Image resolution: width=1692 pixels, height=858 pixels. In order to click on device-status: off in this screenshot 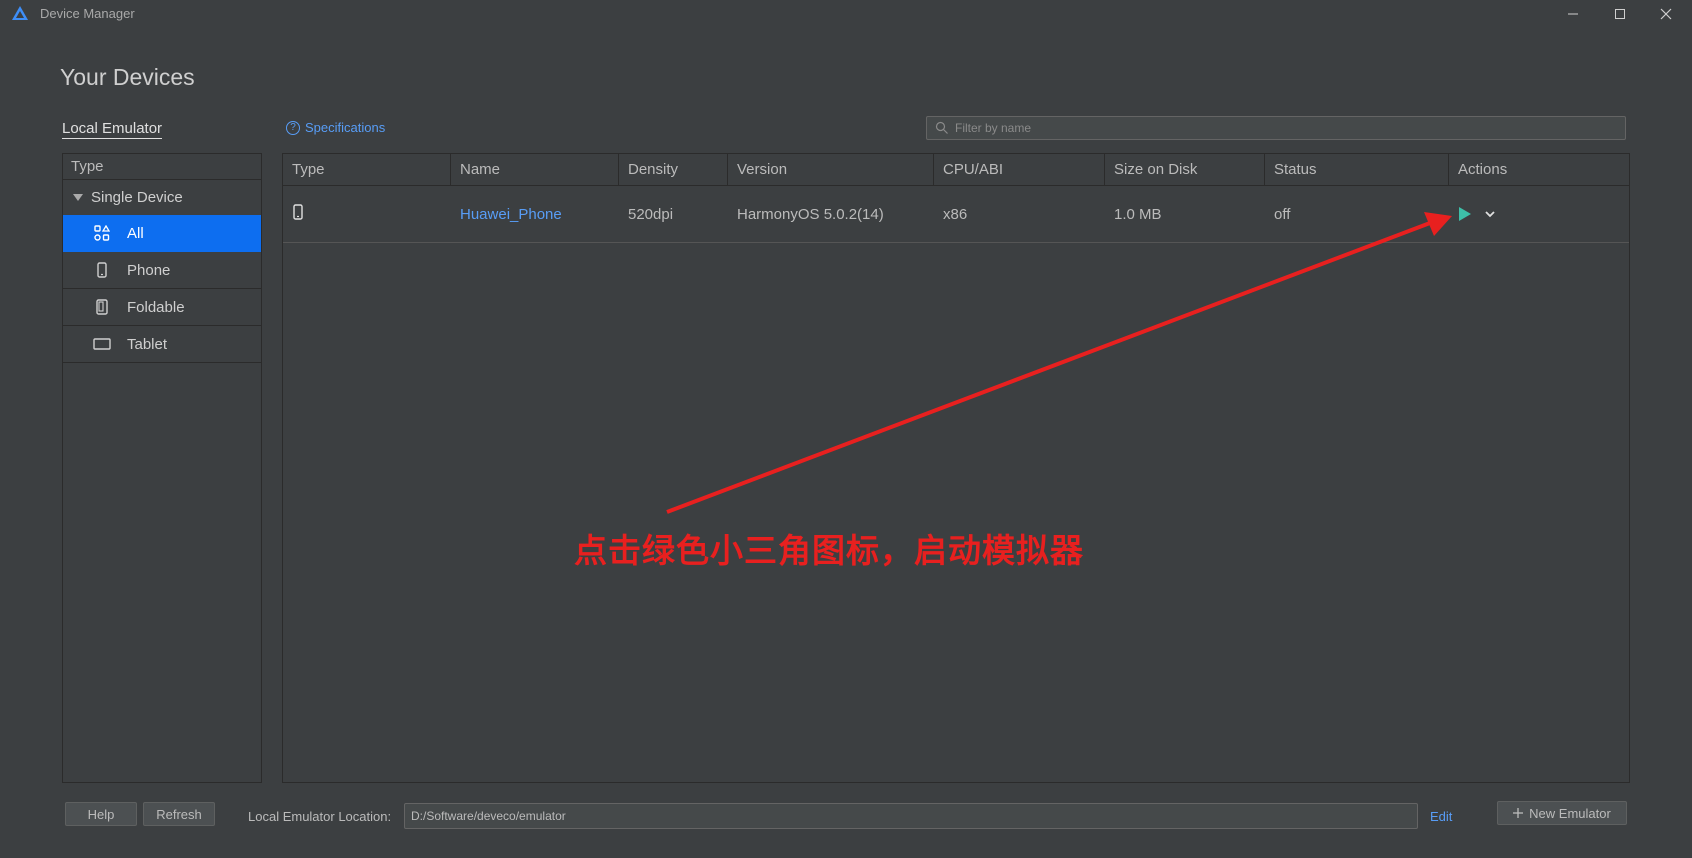, I will do `click(1282, 214)`.